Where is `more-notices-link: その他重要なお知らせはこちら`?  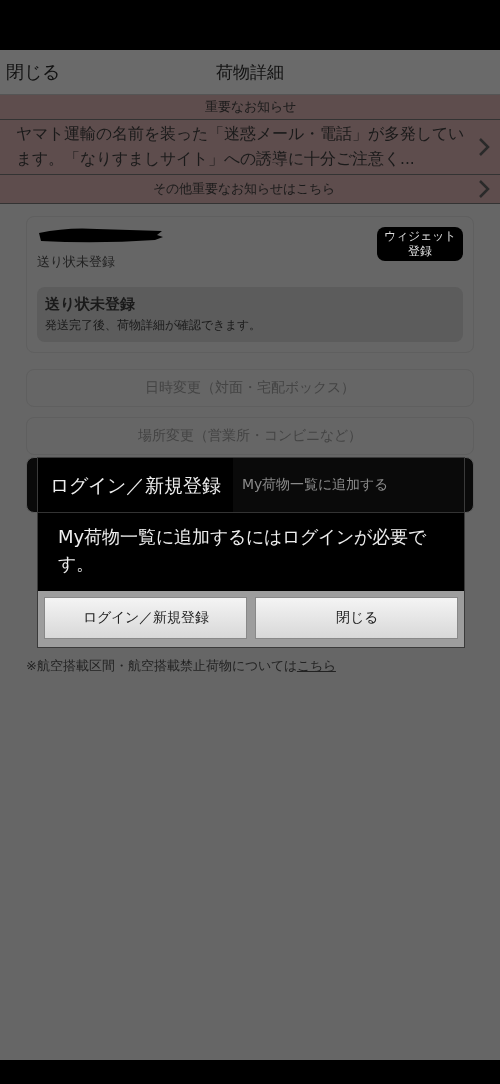 more-notices-link: その他重要なお知らせはこちら is located at coordinates (250, 189).